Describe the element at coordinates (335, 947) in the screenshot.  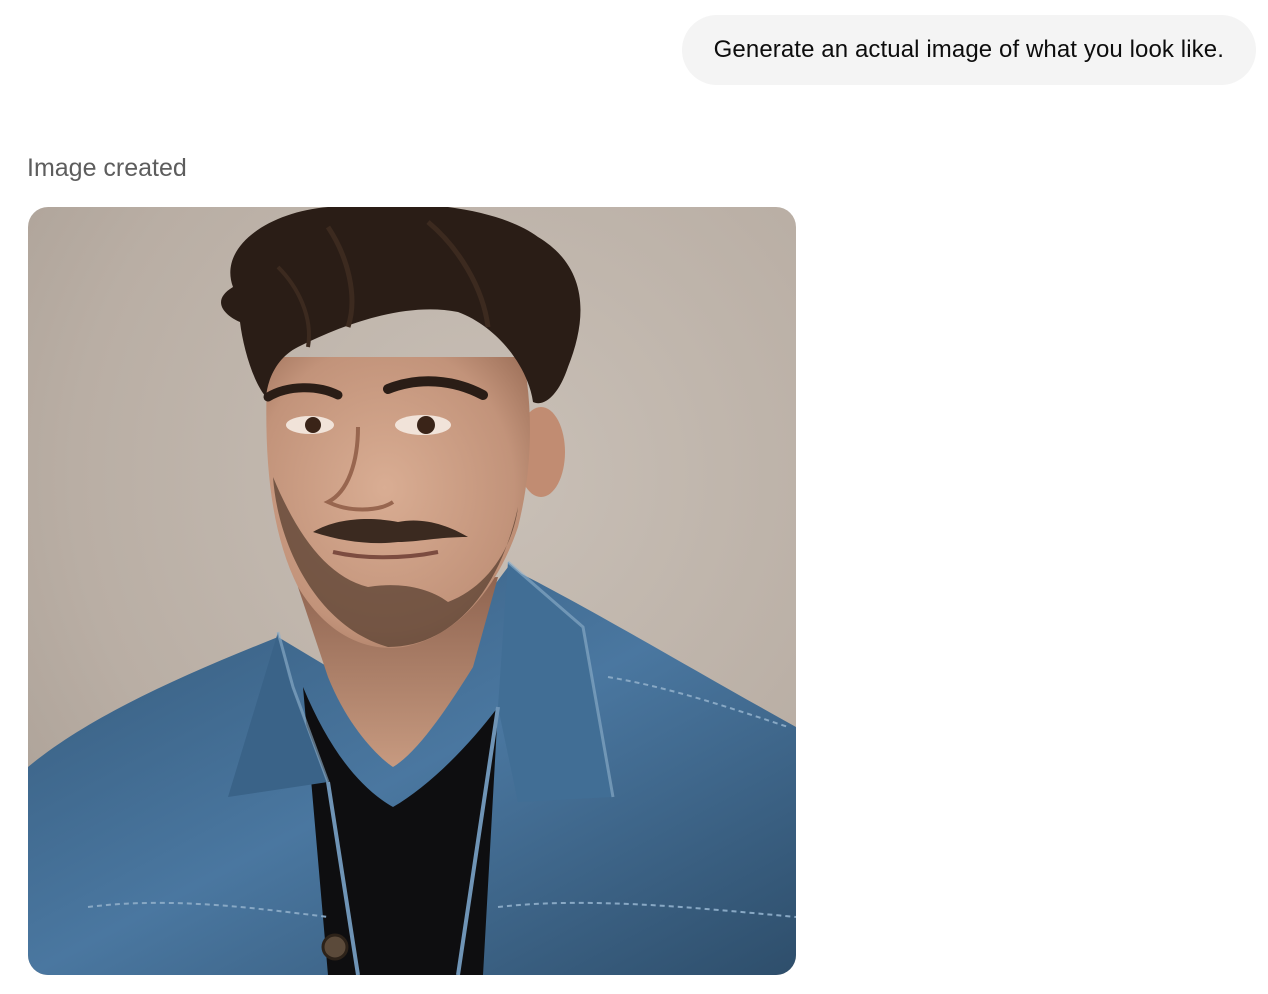
I see `jacket-button` at that location.